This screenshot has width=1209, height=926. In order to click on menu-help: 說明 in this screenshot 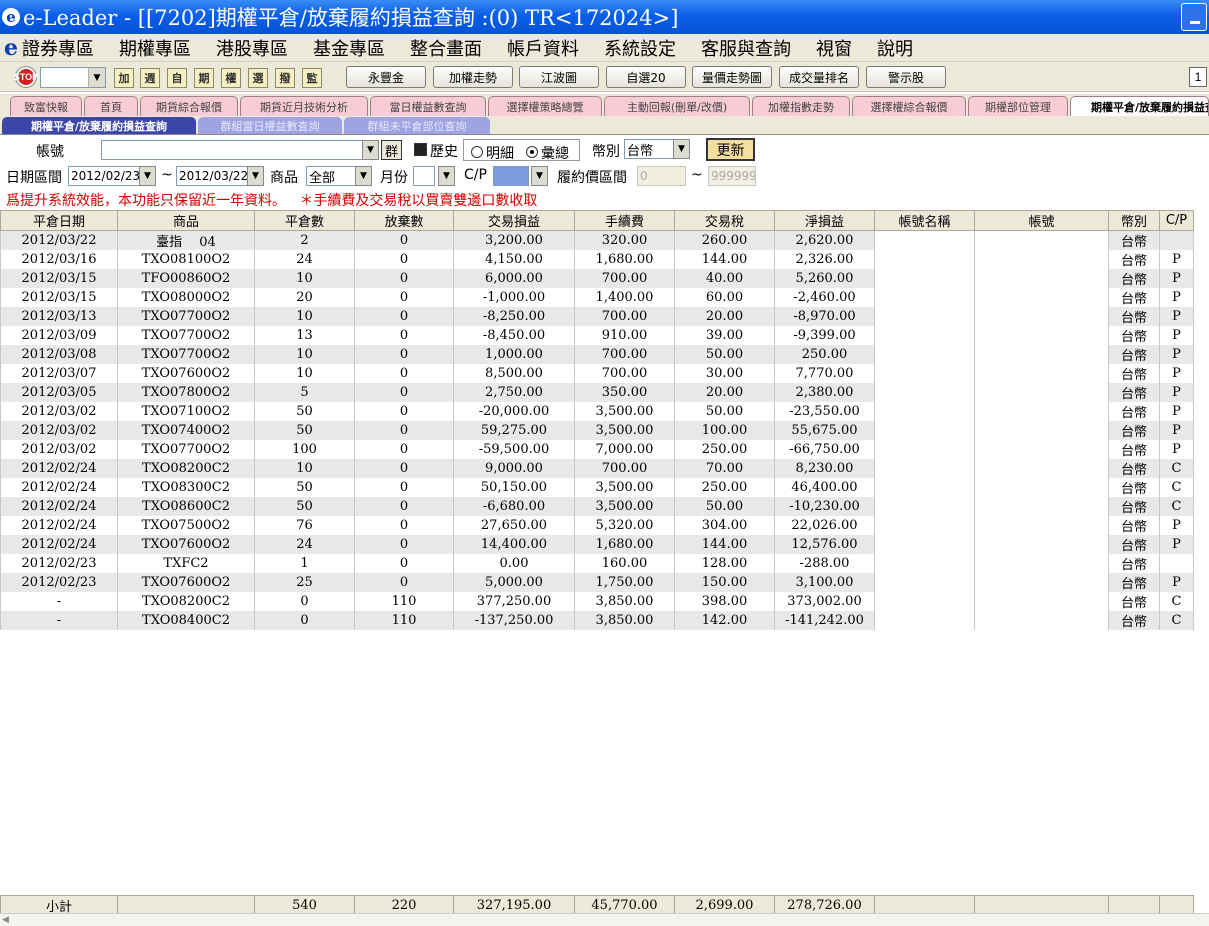, I will do `click(895, 48)`.